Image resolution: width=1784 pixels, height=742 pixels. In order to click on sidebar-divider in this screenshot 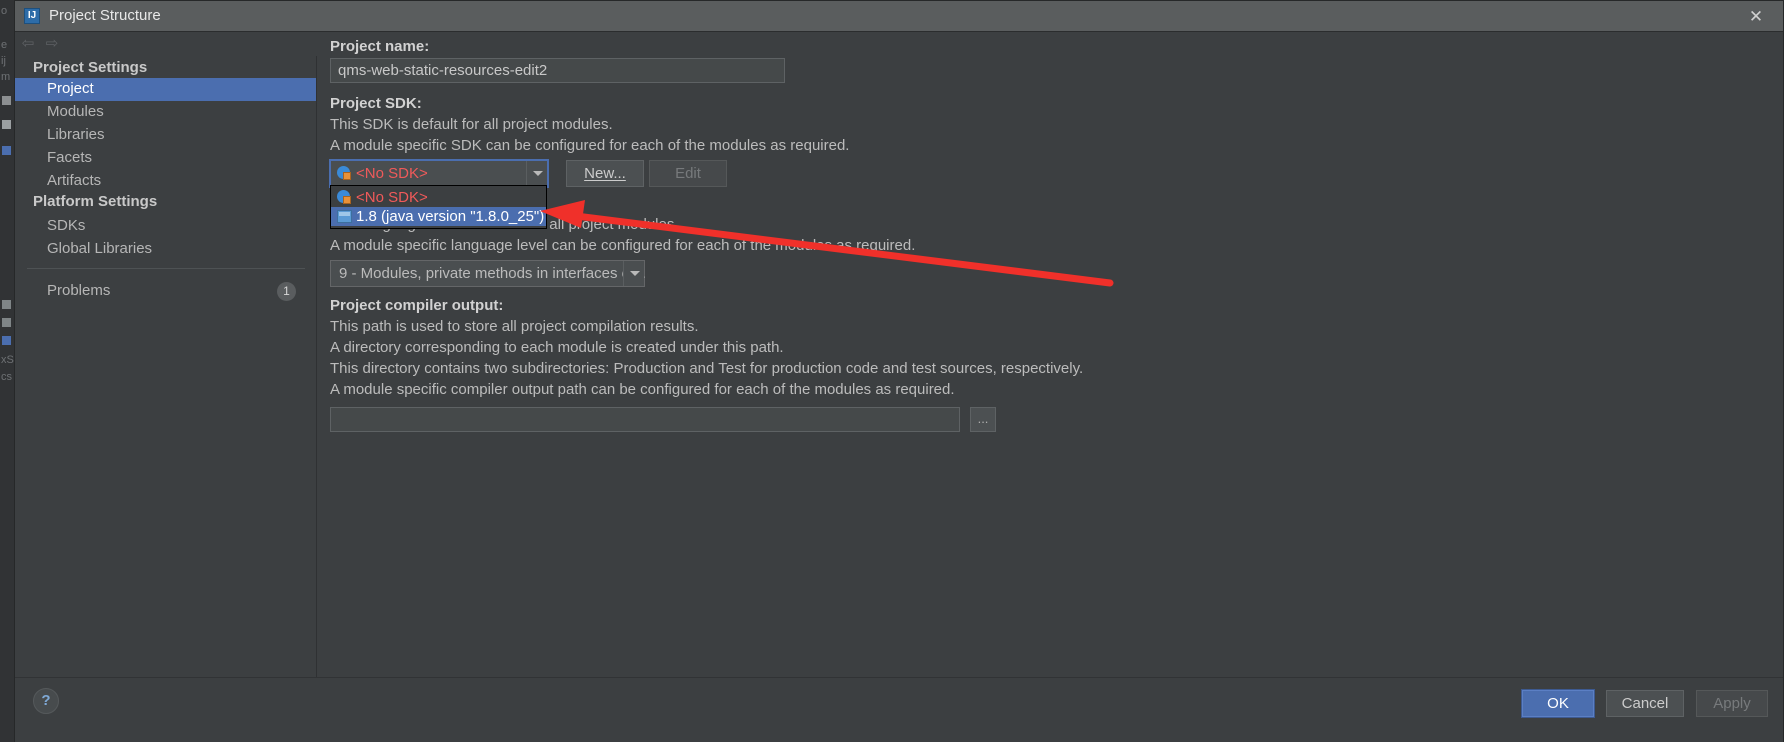, I will do `click(166, 268)`.